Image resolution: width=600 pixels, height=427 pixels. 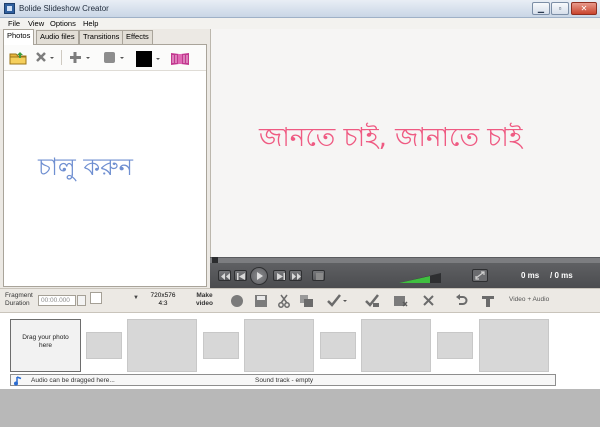 What do you see at coordinates (45, 58) in the screenshot?
I see `delete-icon` at bounding box center [45, 58].